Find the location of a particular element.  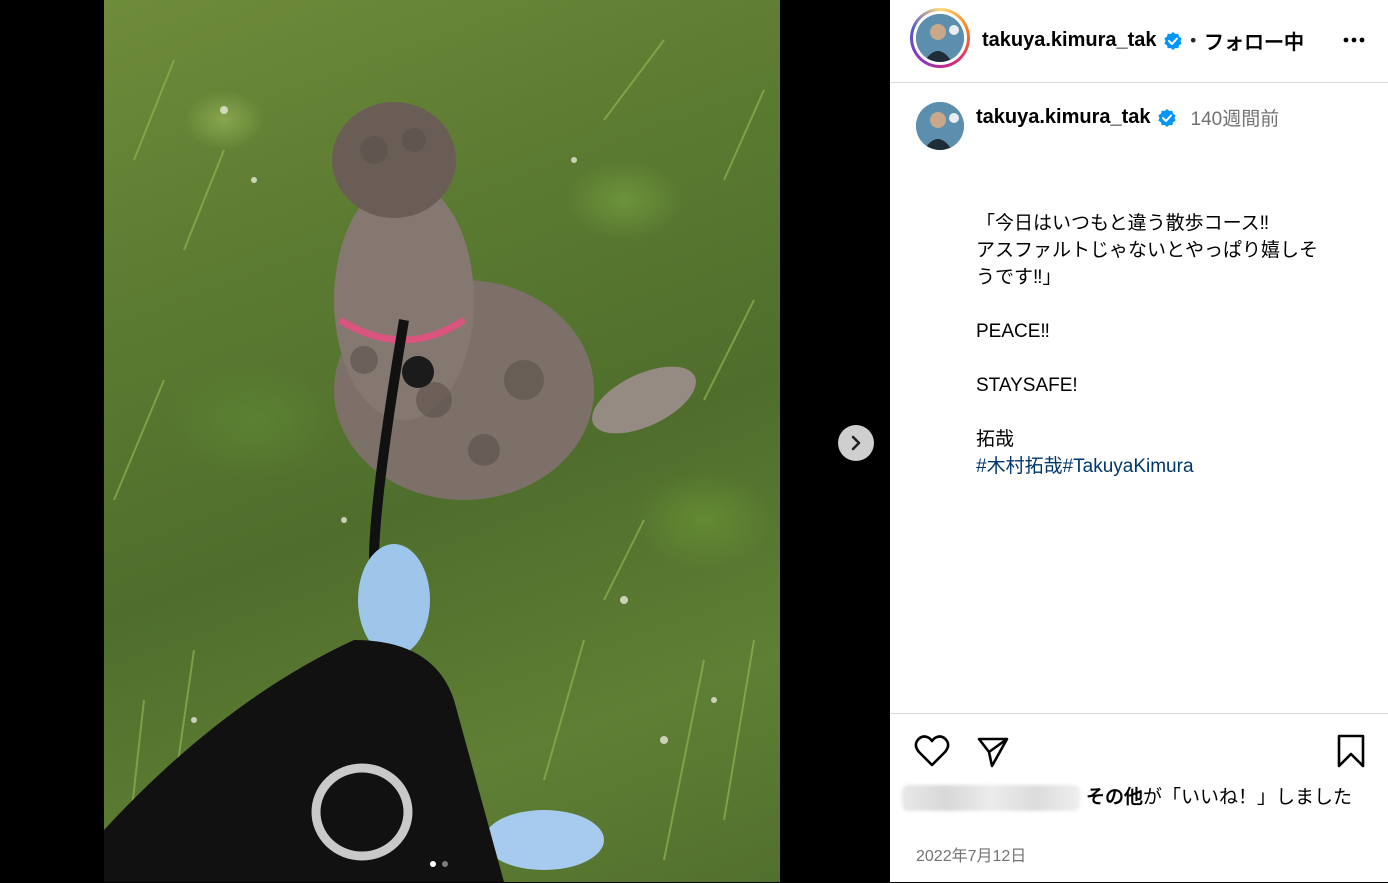

caption-line: うです‼︎」 is located at coordinates (1019, 277).